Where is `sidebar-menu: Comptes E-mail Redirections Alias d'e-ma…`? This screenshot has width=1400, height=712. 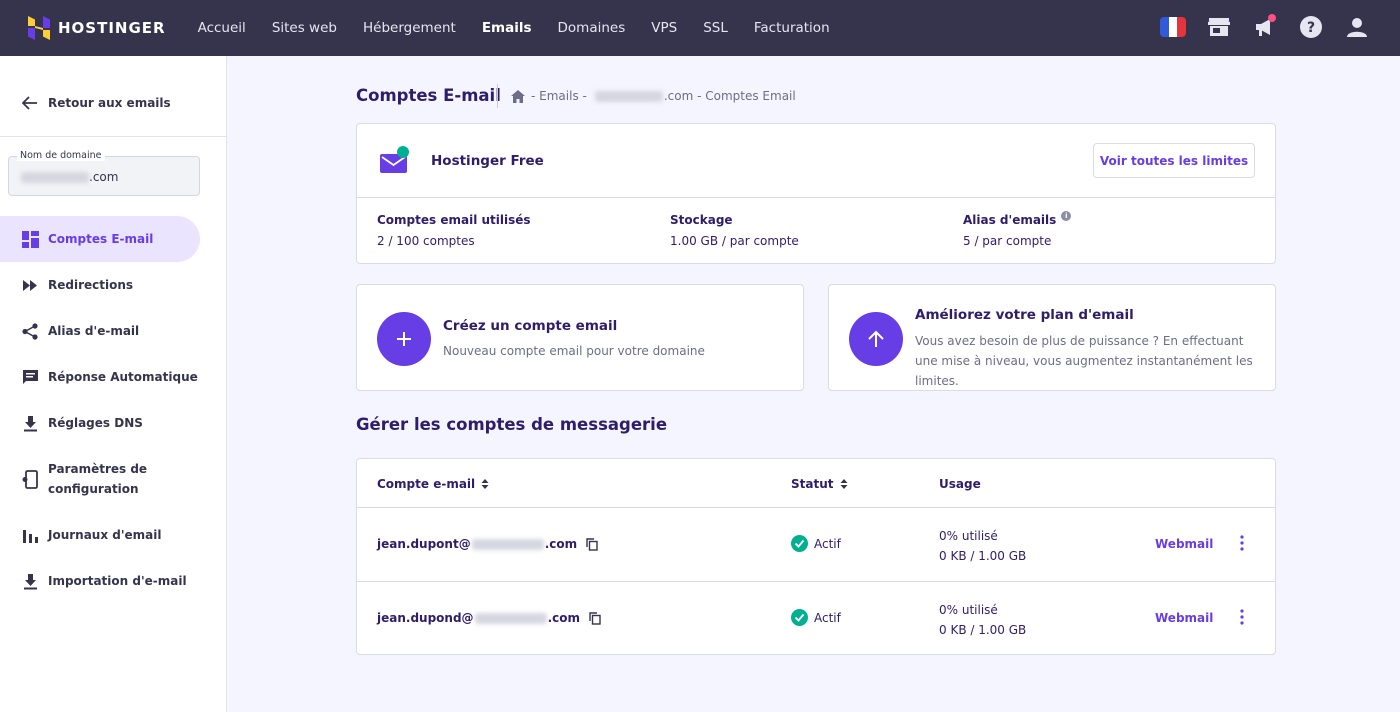 sidebar-menu: Comptes E-mail Redirections Alias d'e-ma… is located at coordinates (113, 410).